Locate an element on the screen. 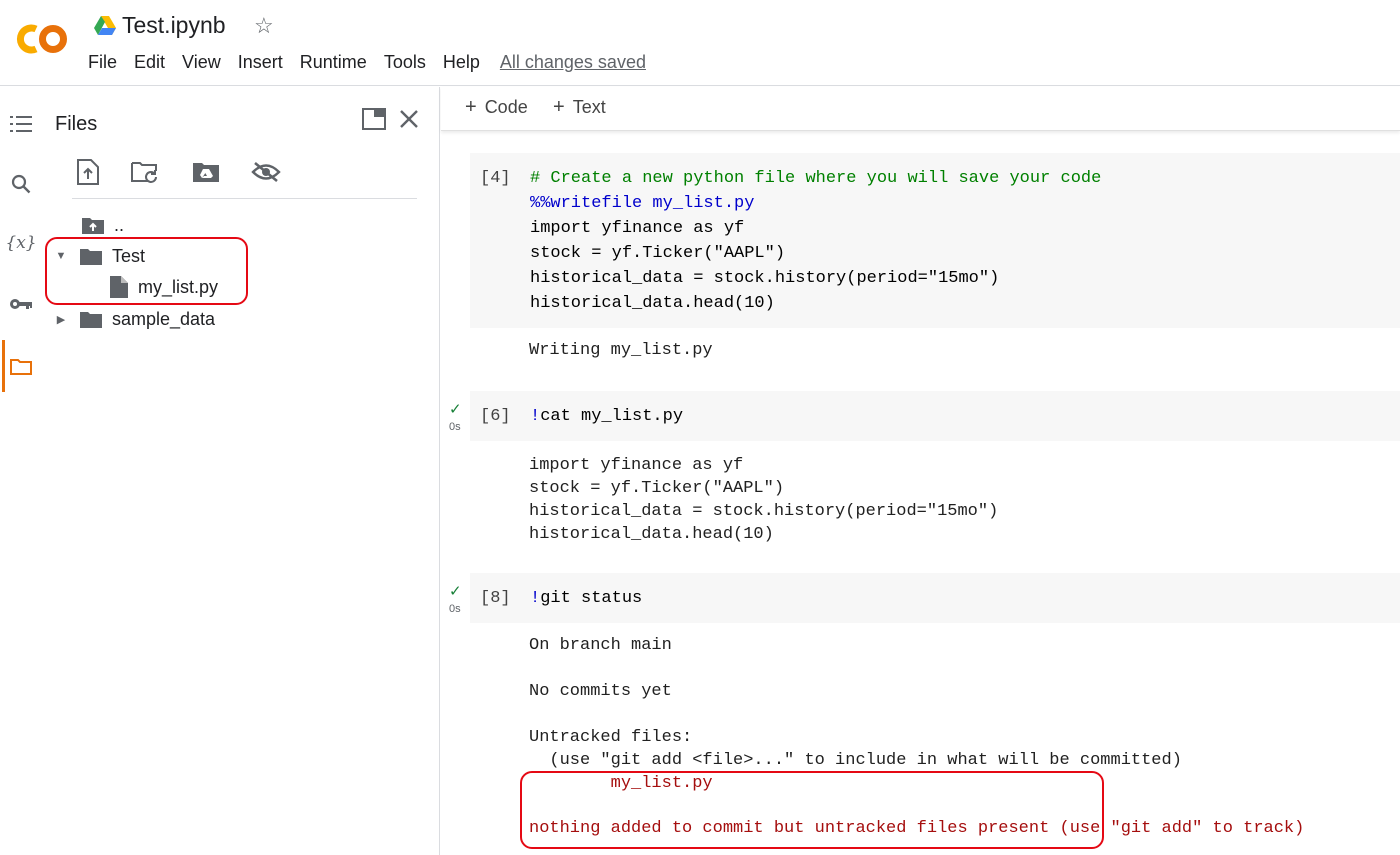 Image resolution: width=1400 pixels, height=855 pixels. tree-item-parent: .. is located at coordinates (103, 225).